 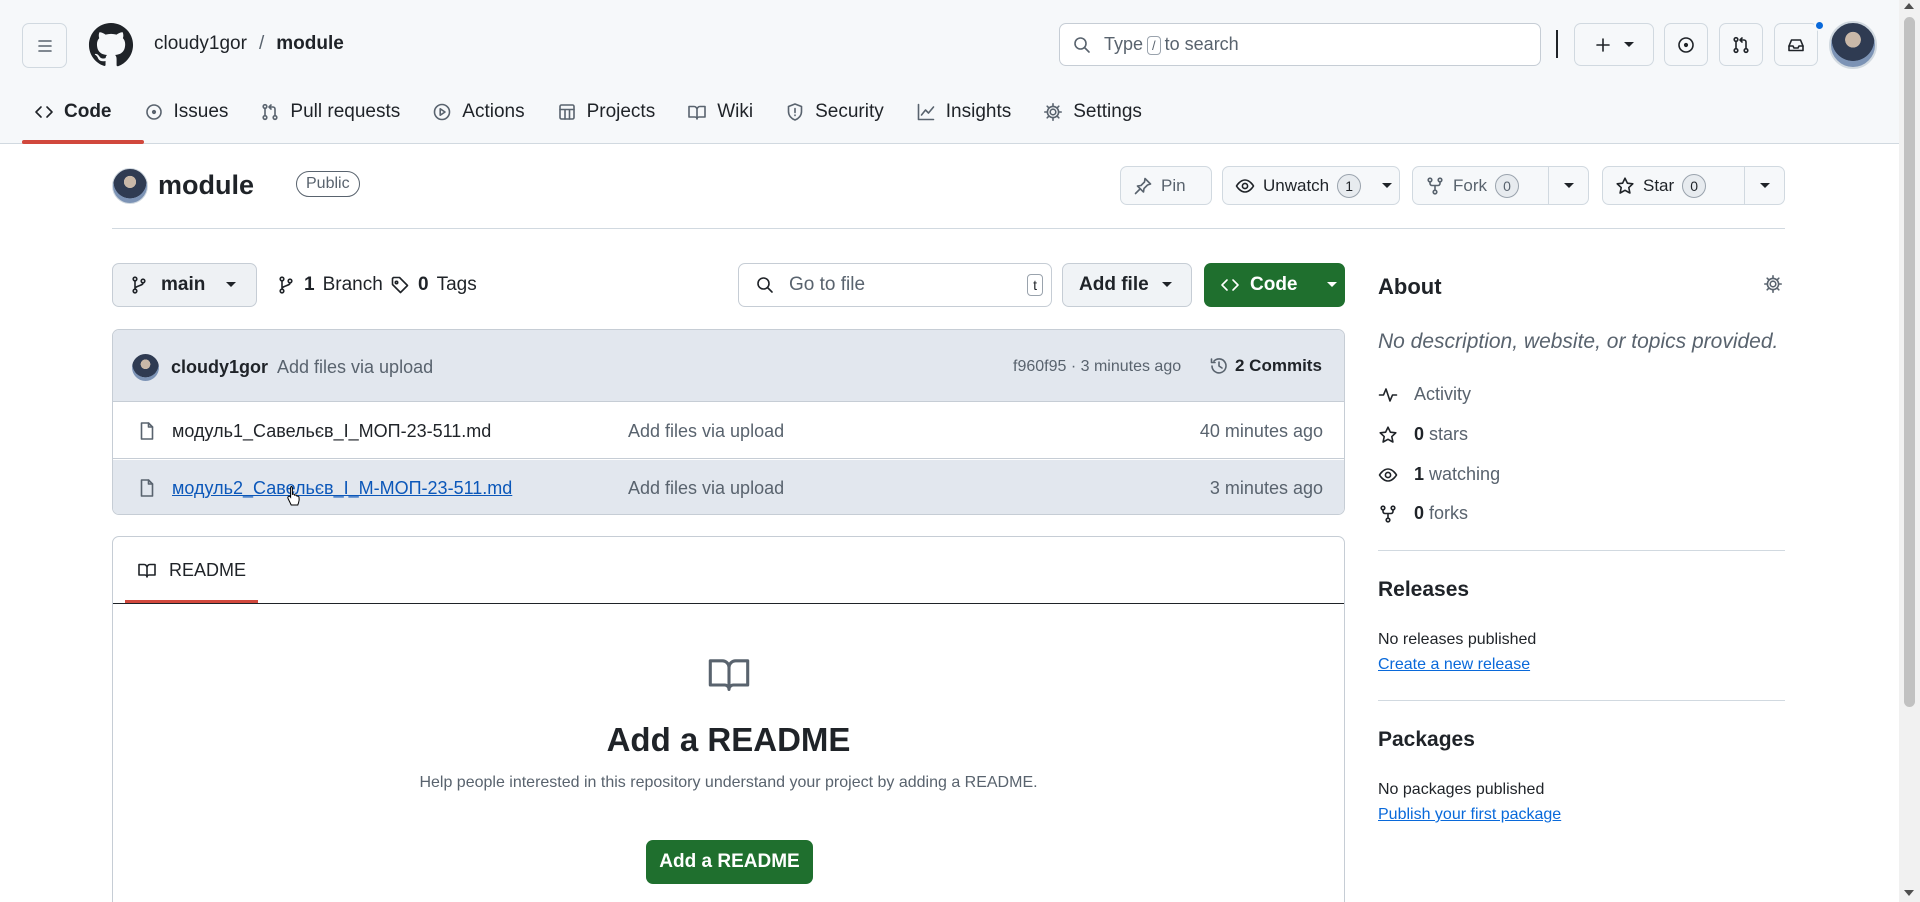 I want to click on fork-counter: 0, so click(x=1507, y=185).